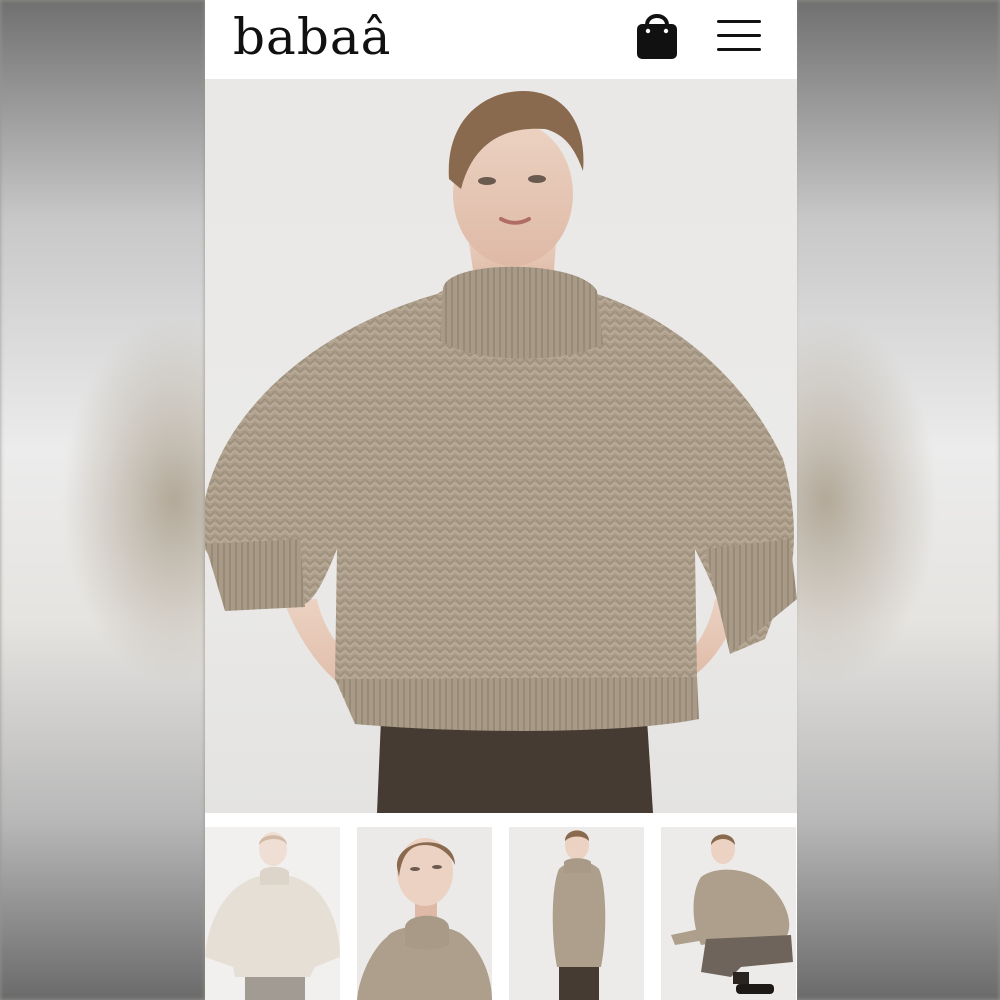 This screenshot has width=1000, height=1000. Describe the element at coordinates (312, 37) in the screenshot. I see `brand-logo: babaâ` at that location.